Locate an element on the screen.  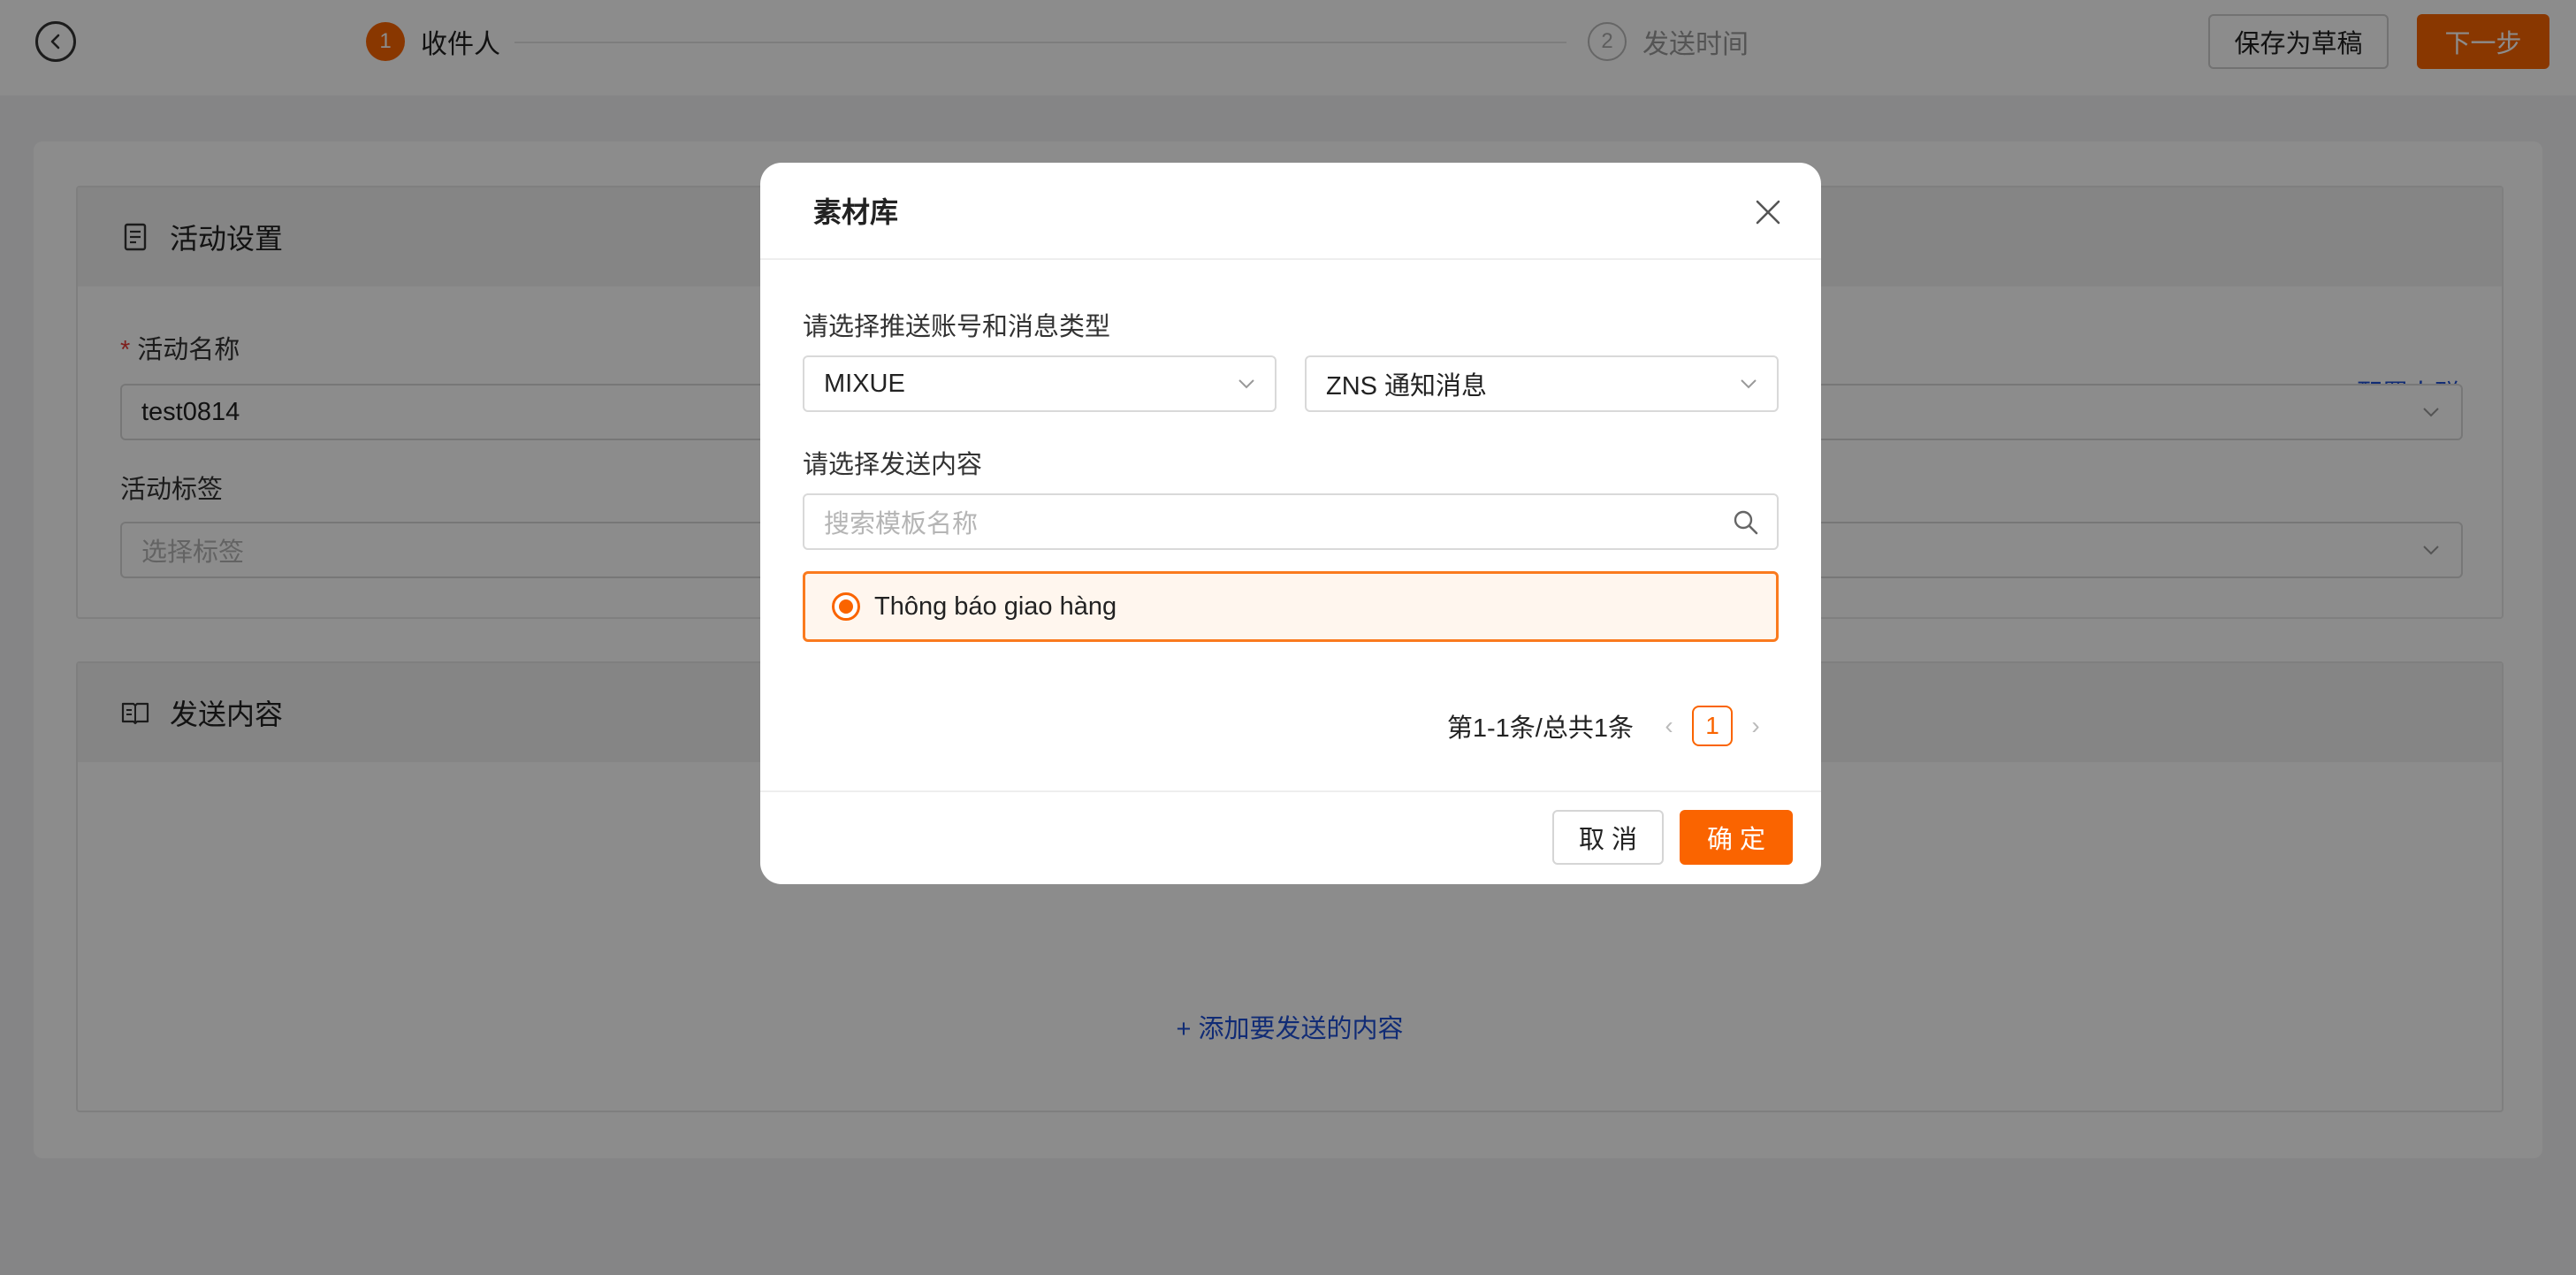
dialog-header: 素材库 is located at coordinates (1290, 211).